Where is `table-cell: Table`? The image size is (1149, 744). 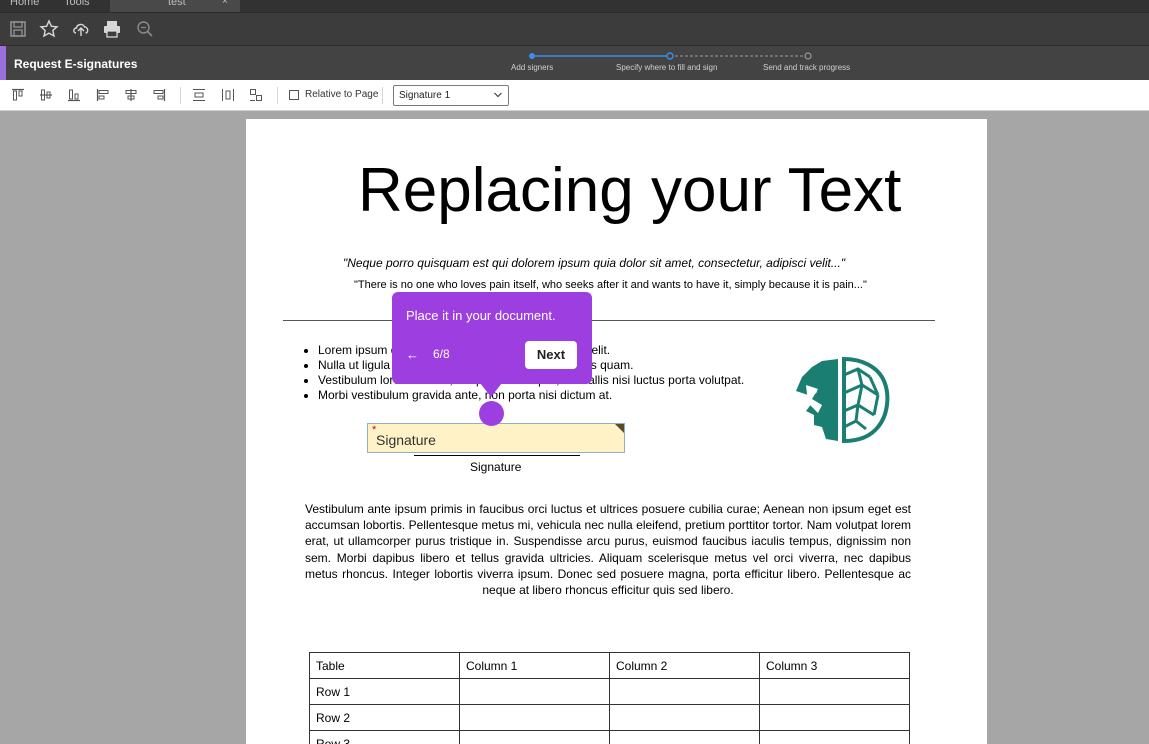
table-cell: Table is located at coordinates (384, 665).